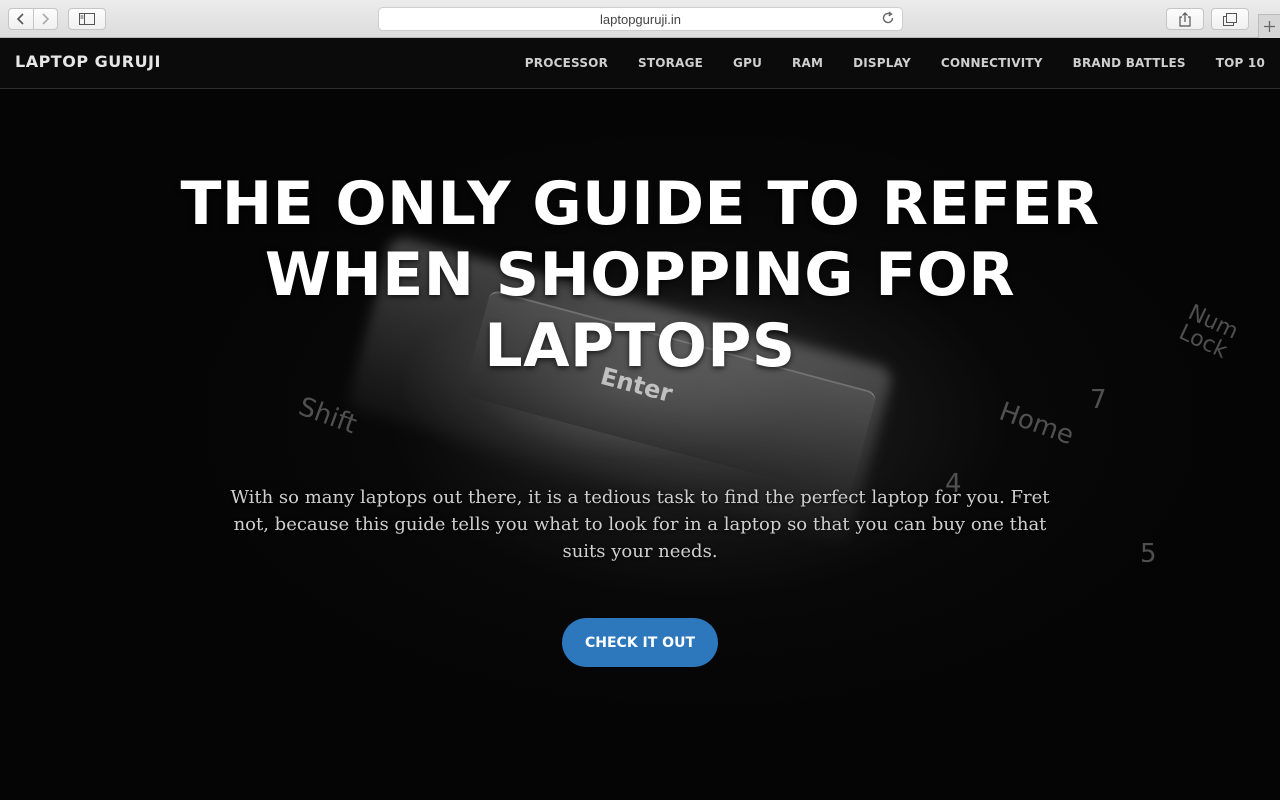 The height and width of the screenshot is (800, 1280). I want to click on share-icon, so click(1185, 19).